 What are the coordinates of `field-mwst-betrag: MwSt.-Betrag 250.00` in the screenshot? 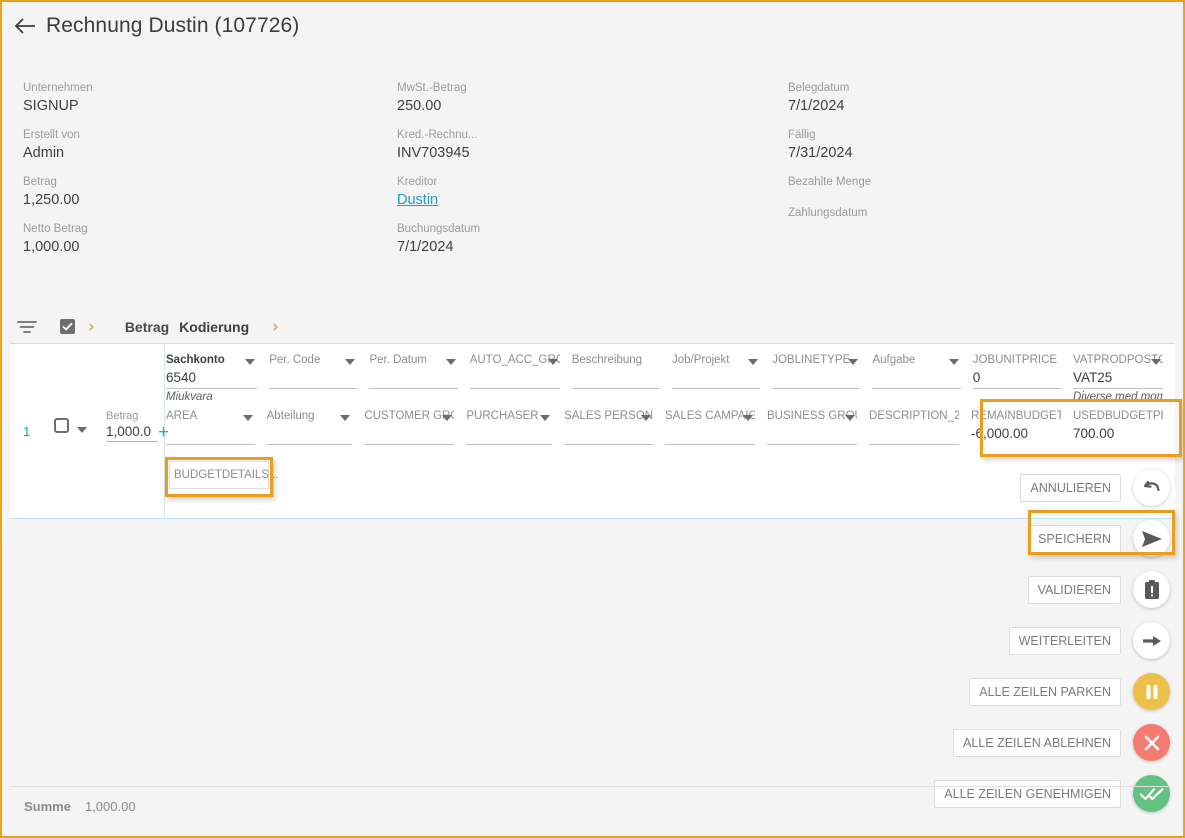 It's located at (587, 98).